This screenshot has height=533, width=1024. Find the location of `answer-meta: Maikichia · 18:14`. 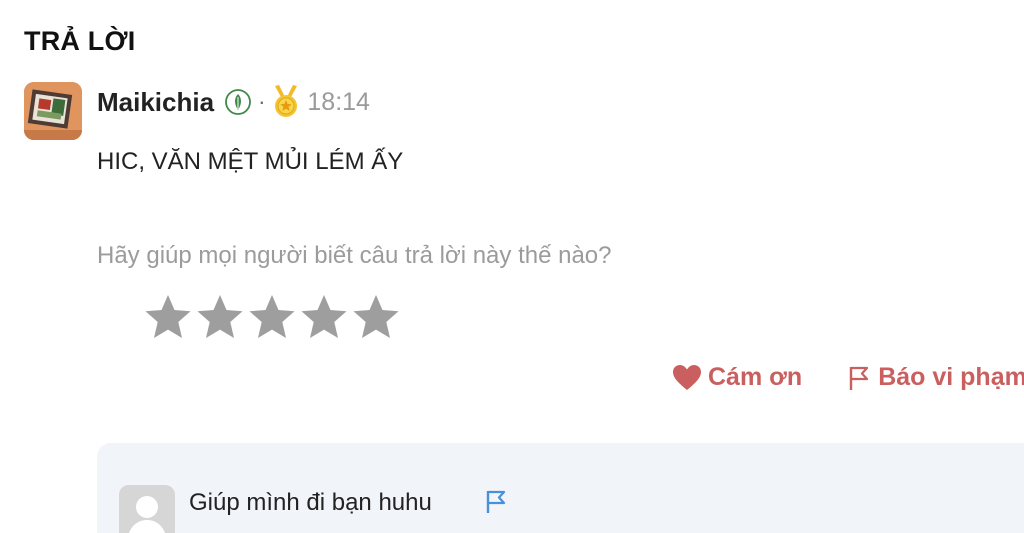

answer-meta: Maikichia · 18:14 is located at coordinates (233, 102).